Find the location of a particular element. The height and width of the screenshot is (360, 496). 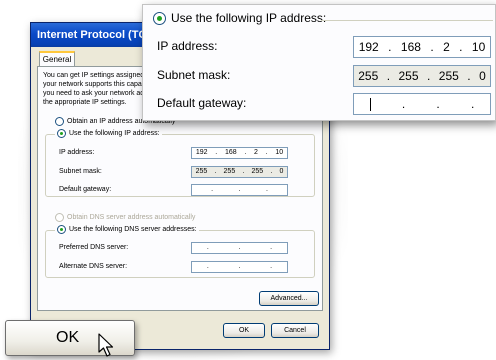

zoom-ip-address-field: 192. 168. 2. 10 is located at coordinates (422, 47).